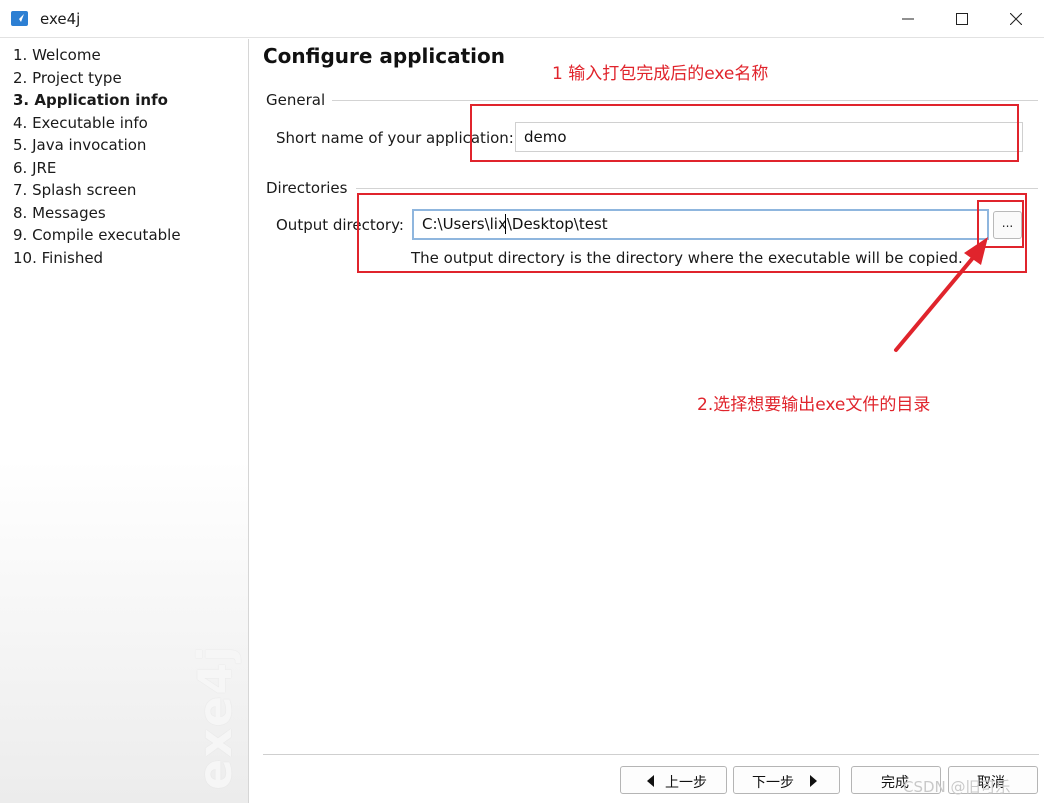  What do you see at coordinates (34, 168) in the screenshot?
I see `step-jre: 6. JRE` at bounding box center [34, 168].